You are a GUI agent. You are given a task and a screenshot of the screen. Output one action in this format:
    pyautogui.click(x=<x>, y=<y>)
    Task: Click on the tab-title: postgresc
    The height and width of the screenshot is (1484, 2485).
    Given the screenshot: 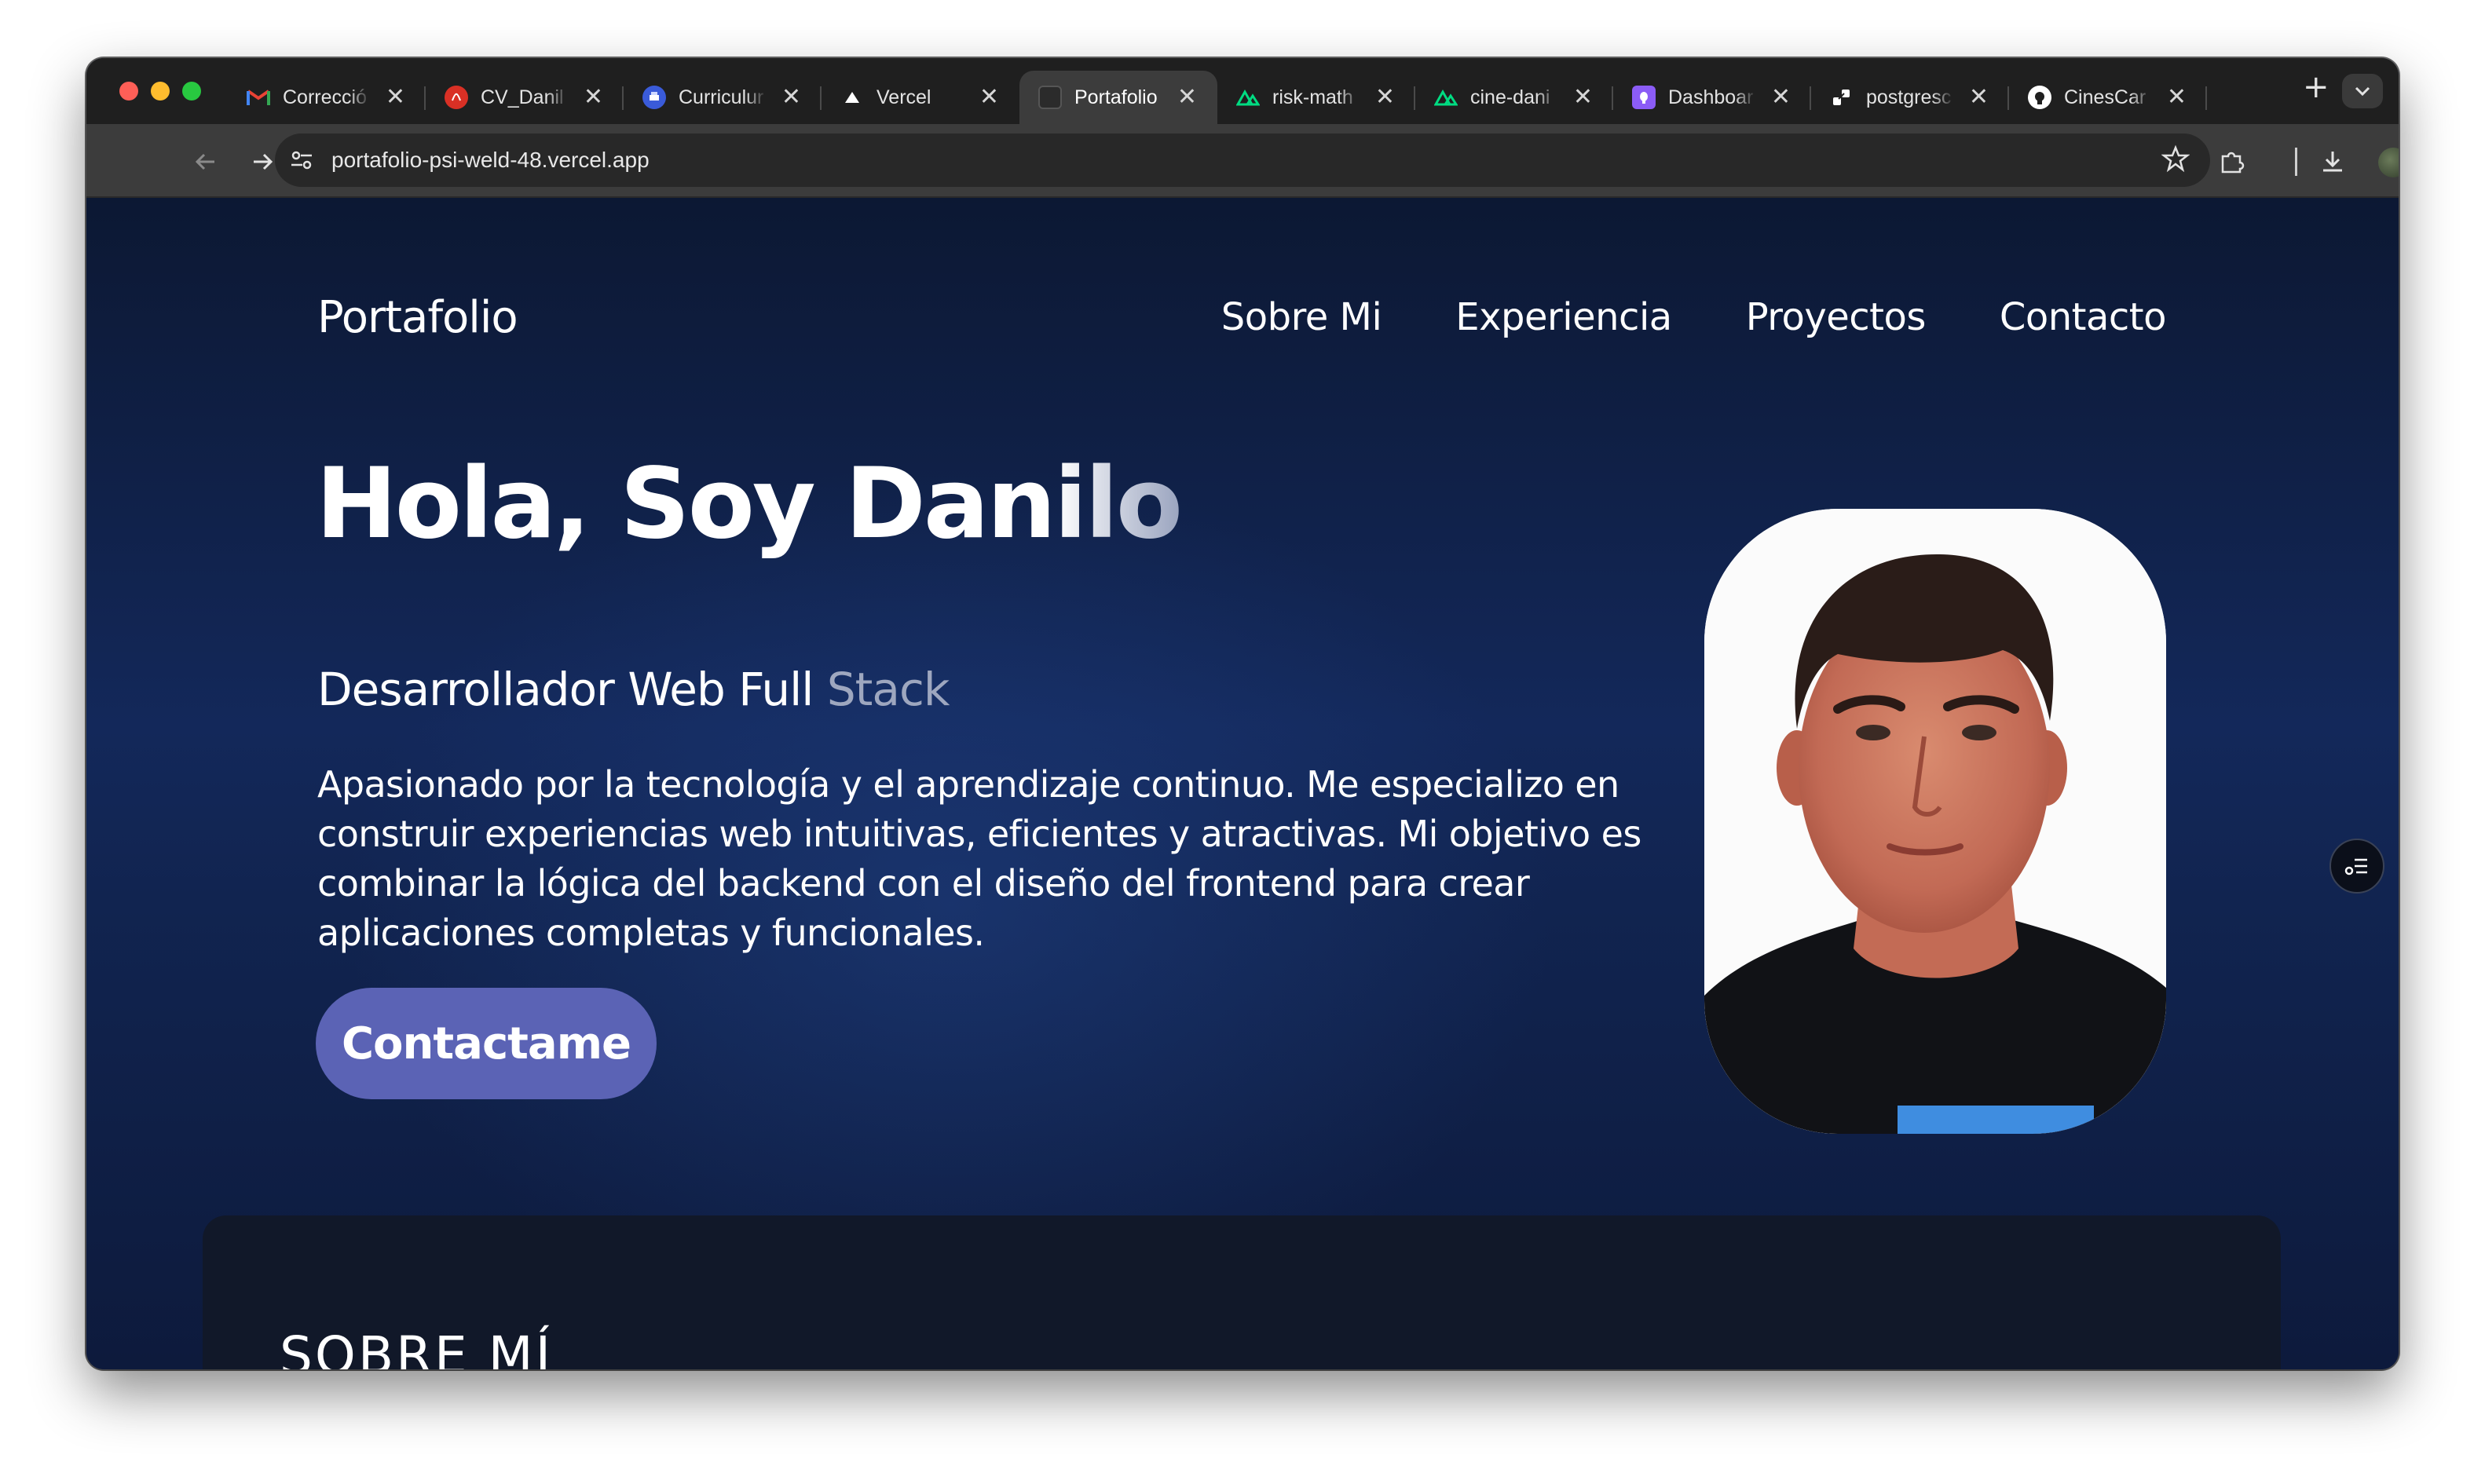 What is the action you would take?
    pyautogui.click(x=1909, y=97)
    